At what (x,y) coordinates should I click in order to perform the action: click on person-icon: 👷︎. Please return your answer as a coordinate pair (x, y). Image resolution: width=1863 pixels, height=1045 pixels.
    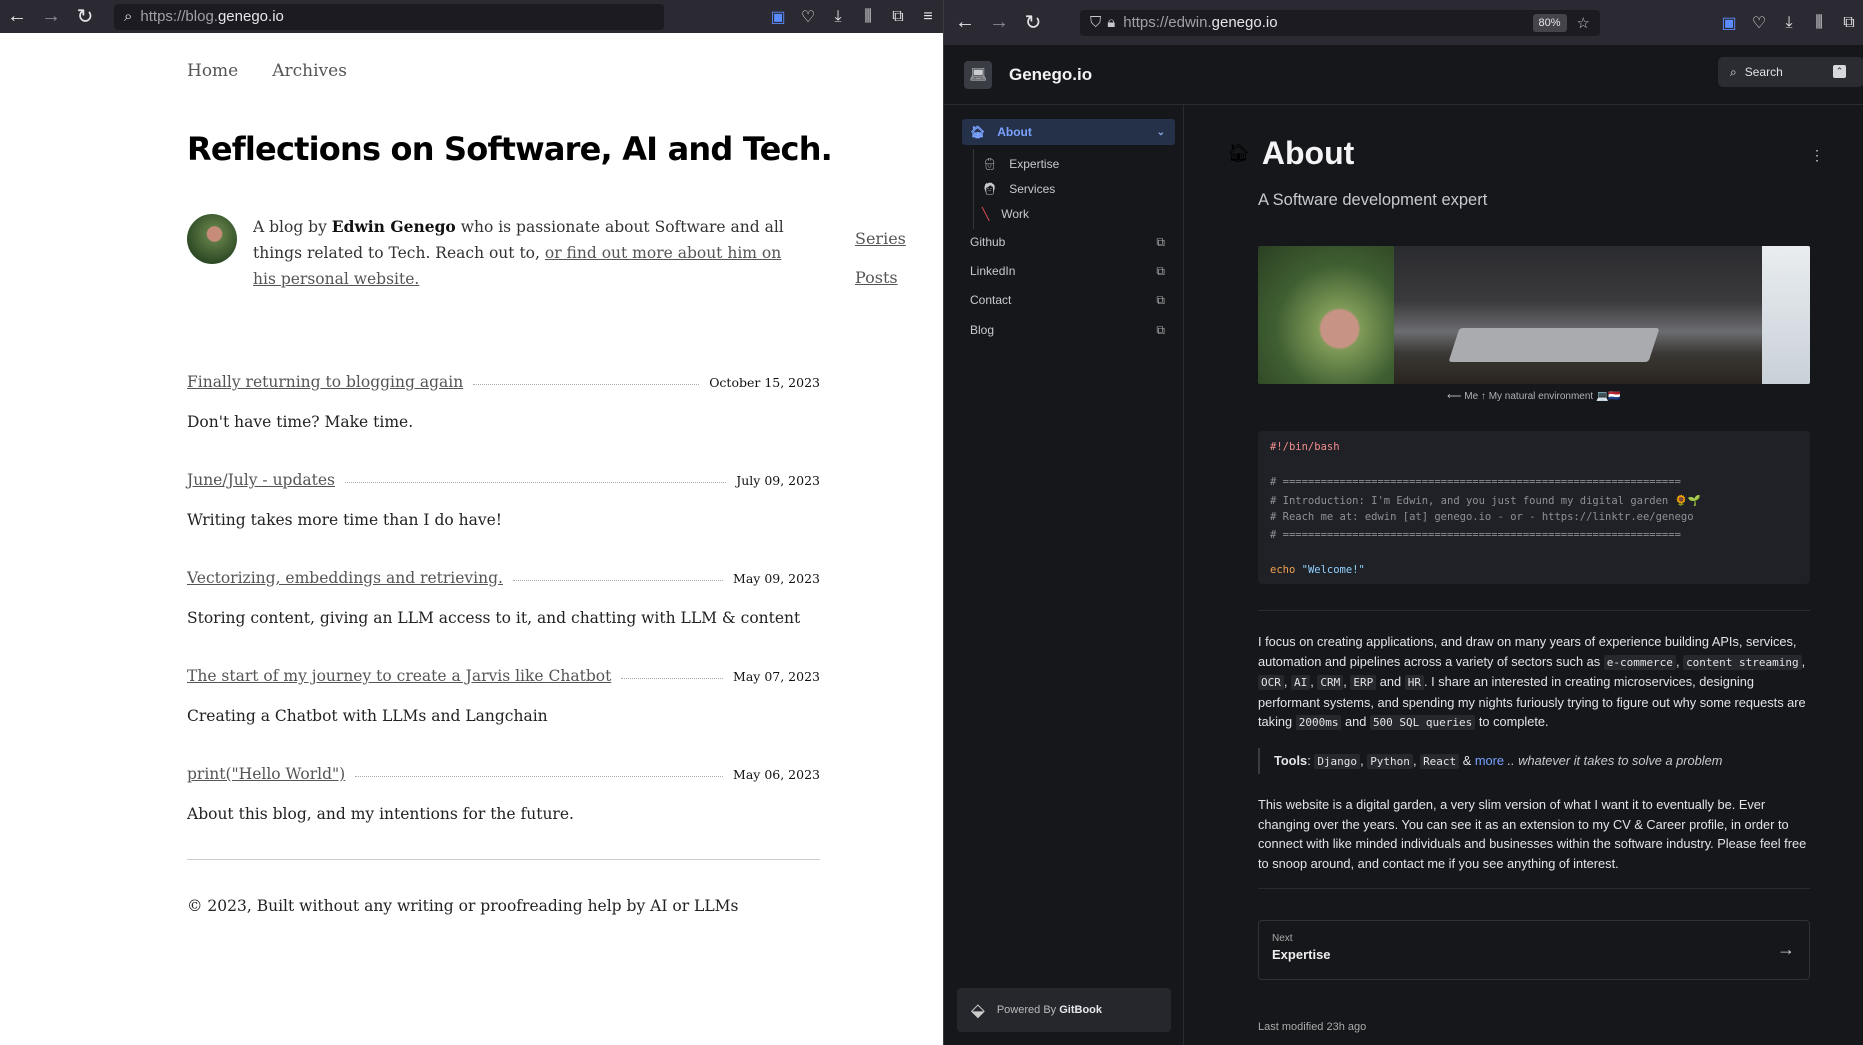
    Looking at the image, I should click on (990, 164).